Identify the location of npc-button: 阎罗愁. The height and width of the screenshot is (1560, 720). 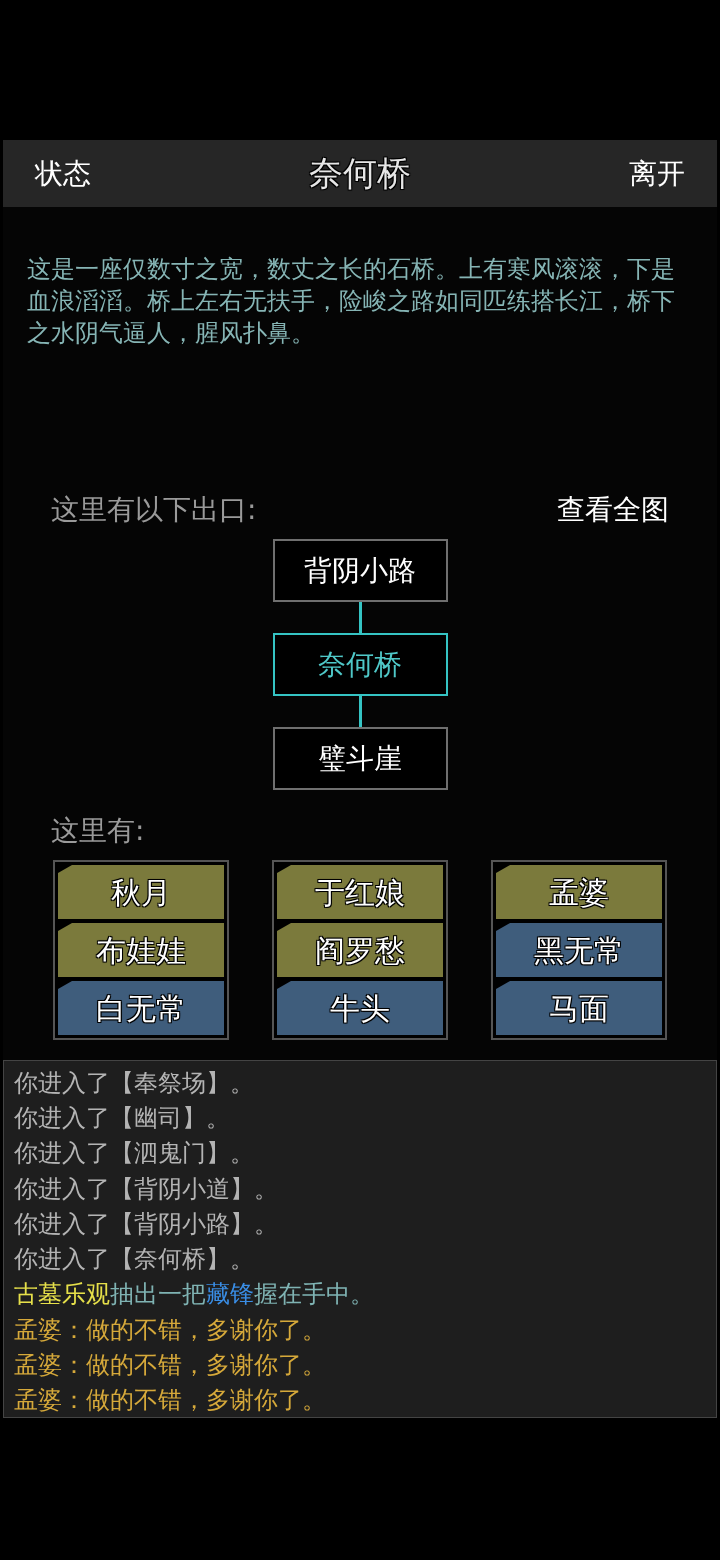
(360, 950).